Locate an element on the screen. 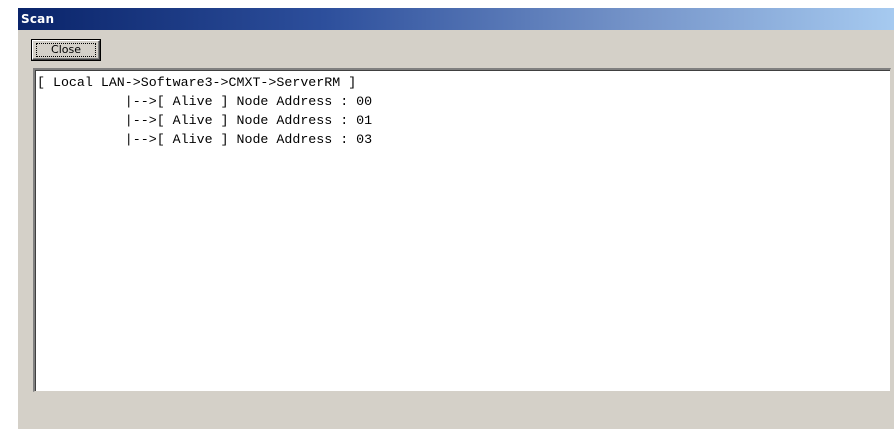 This screenshot has width=896, height=429. close-button-label: Close is located at coordinates (66, 49).